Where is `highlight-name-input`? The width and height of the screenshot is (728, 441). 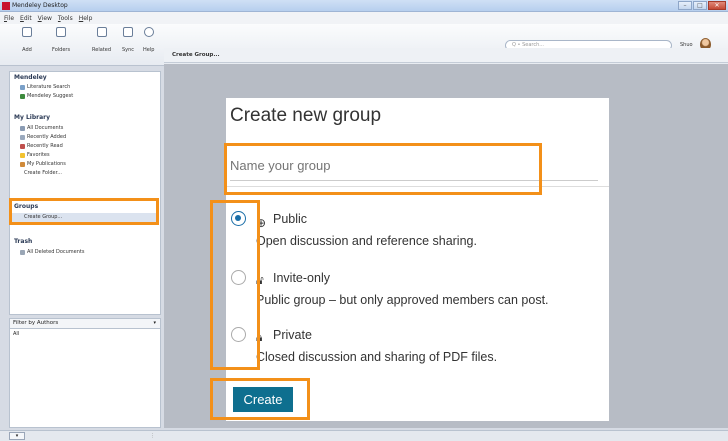 highlight-name-input is located at coordinates (383, 169).